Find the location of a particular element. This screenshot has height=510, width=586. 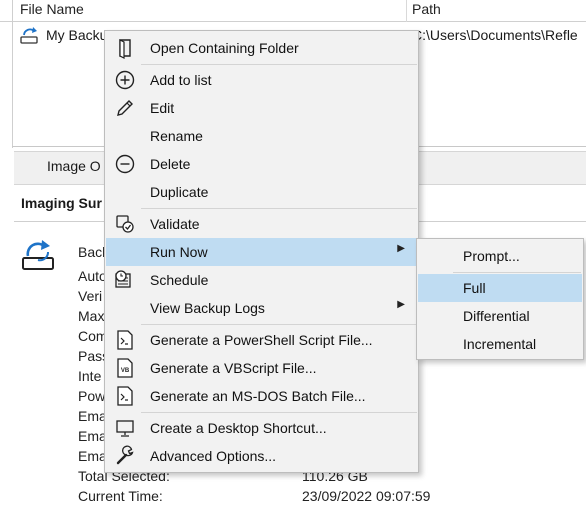

file-list-header is located at coordinates (293, 11).